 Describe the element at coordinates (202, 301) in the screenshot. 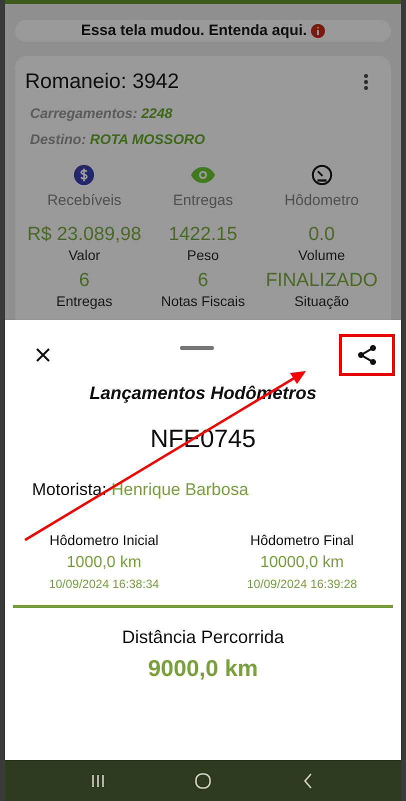

I see `stat-label: Notas Fiscais` at that location.